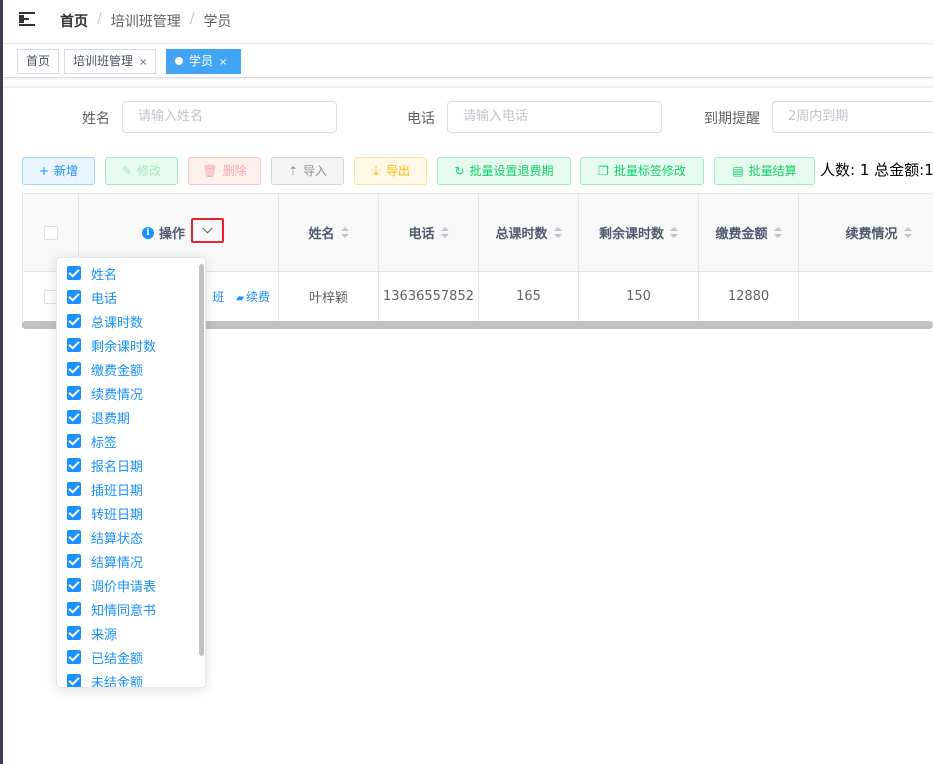 Image resolution: width=933 pixels, height=764 pixels. Describe the element at coordinates (28, 19) in the screenshot. I see `hamburger-menu-icon` at that location.